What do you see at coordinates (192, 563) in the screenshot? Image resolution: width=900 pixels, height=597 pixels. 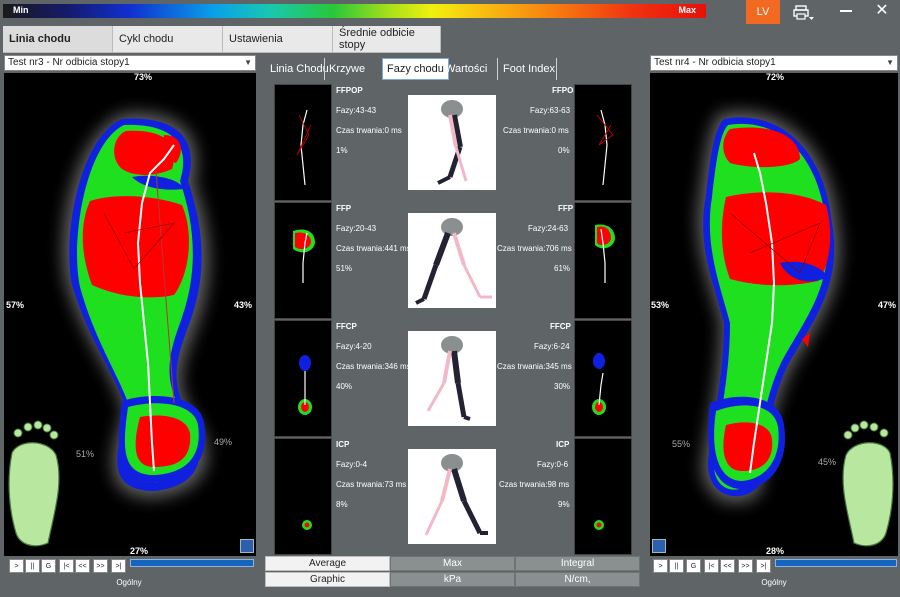 I see `left-playback-progress` at bounding box center [192, 563].